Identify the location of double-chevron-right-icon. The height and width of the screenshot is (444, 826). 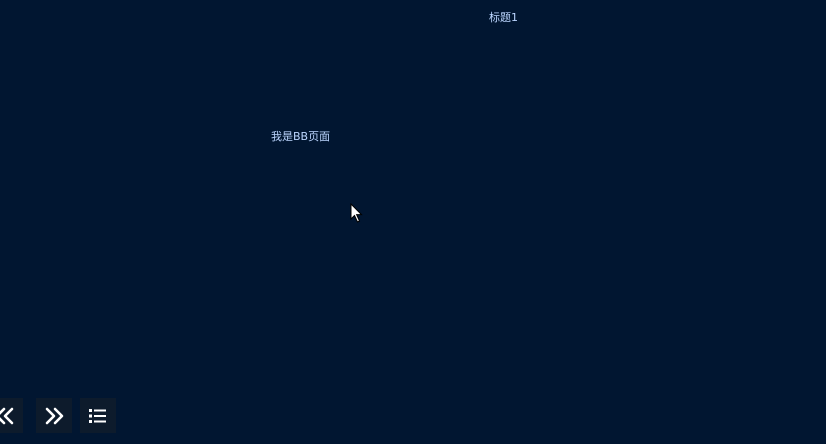
(54, 415).